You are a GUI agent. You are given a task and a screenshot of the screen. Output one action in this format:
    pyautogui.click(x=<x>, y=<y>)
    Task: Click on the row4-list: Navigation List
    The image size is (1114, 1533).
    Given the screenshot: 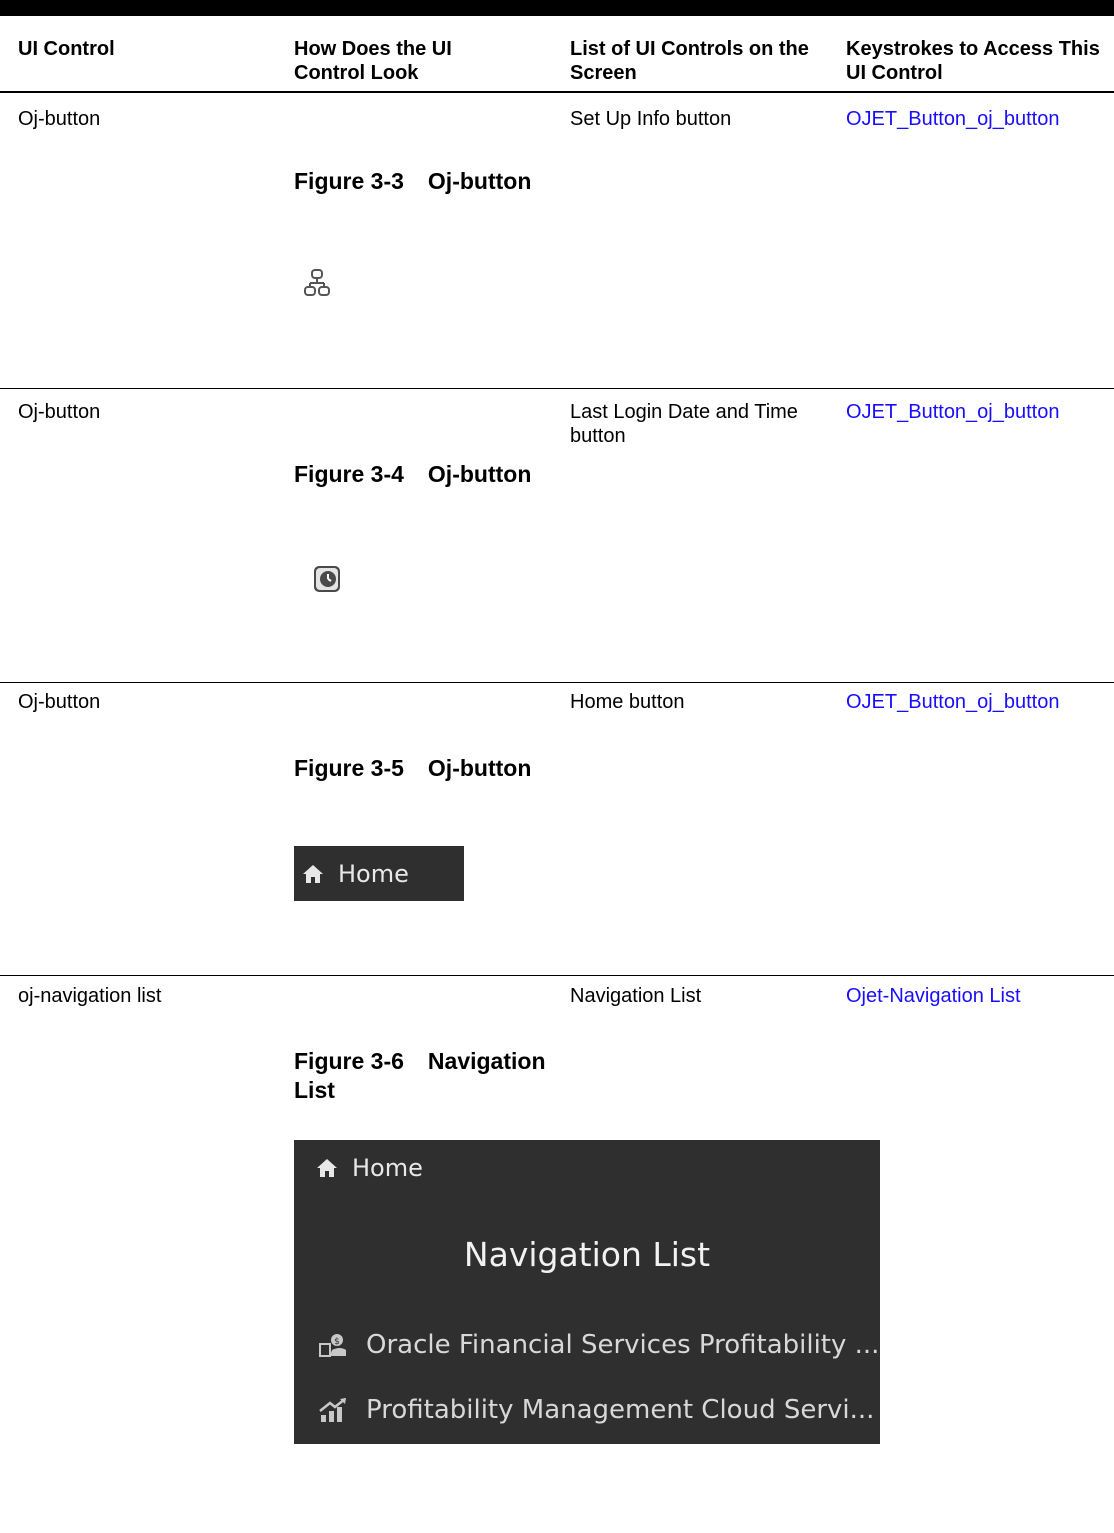 What is the action you would take?
    pyautogui.click(x=636, y=996)
    